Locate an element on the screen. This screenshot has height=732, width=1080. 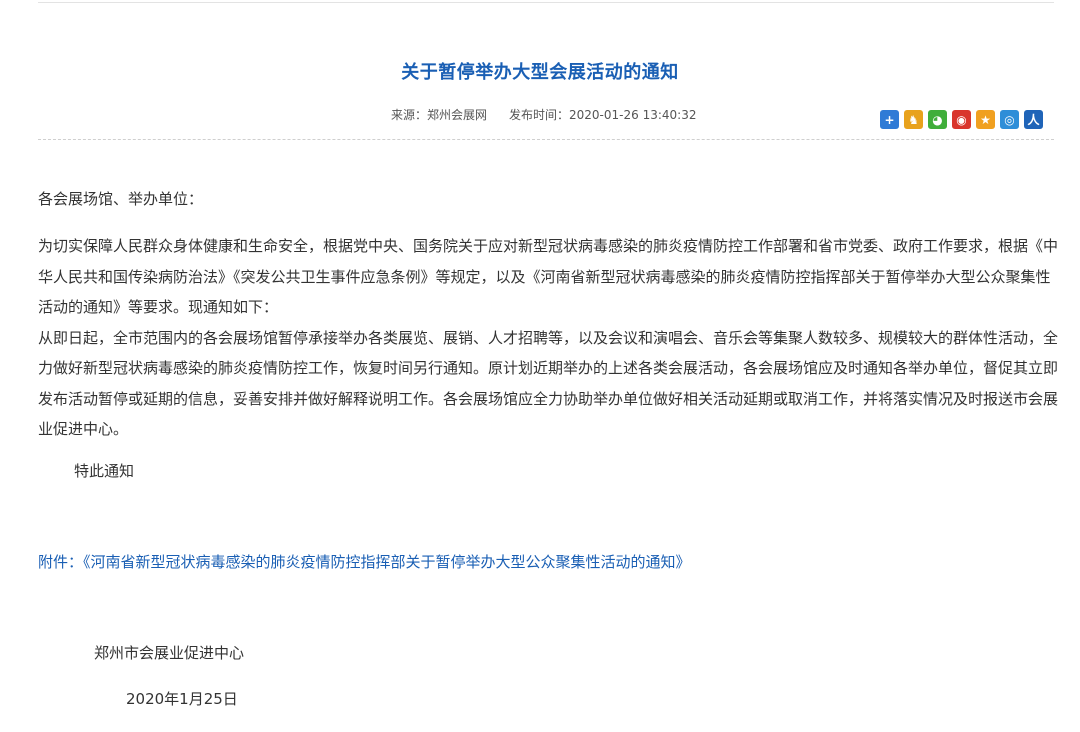
special-notice: 特此通知 is located at coordinates (104, 471).